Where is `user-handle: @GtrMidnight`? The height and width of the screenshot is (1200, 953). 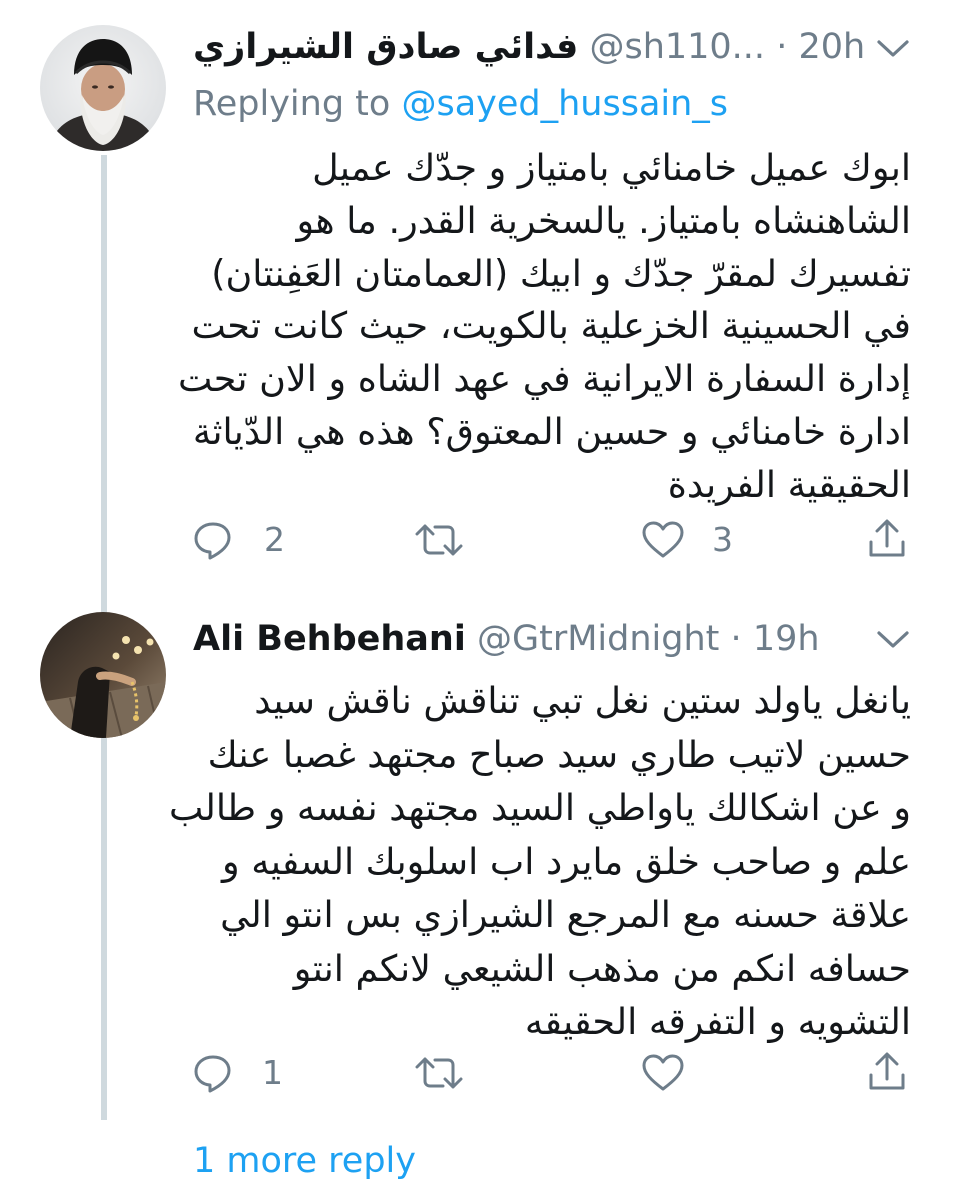
user-handle: @GtrMidnight is located at coordinates (598, 639).